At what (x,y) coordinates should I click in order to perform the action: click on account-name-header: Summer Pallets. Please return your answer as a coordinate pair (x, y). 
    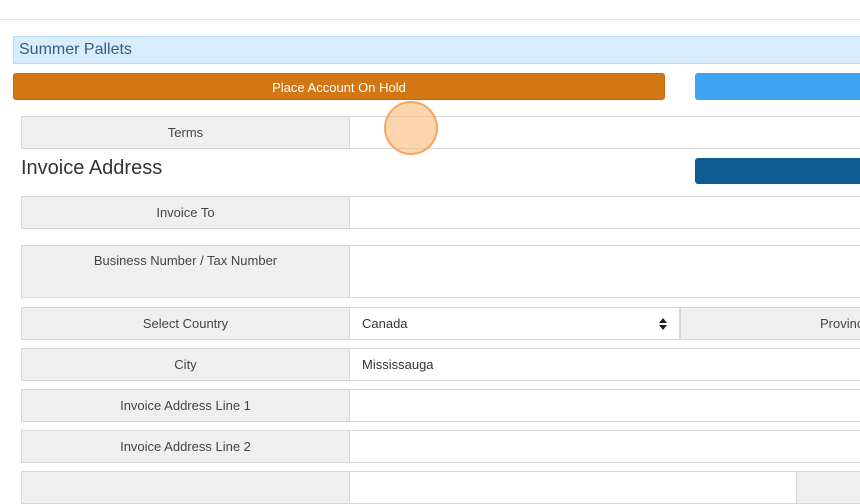
    Looking at the image, I should click on (436, 50).